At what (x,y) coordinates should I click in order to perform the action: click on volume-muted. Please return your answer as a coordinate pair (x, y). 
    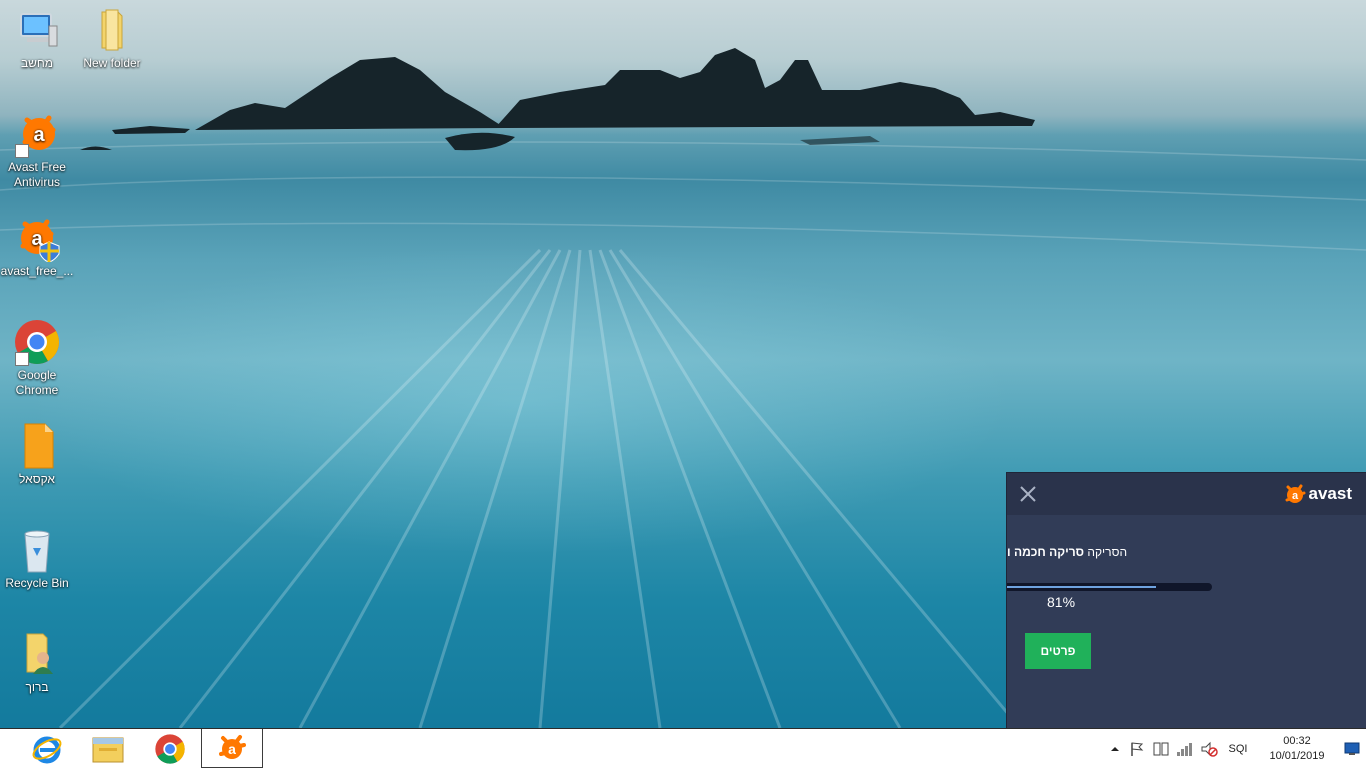
    Looking at the image, I should click on (1209, 748).